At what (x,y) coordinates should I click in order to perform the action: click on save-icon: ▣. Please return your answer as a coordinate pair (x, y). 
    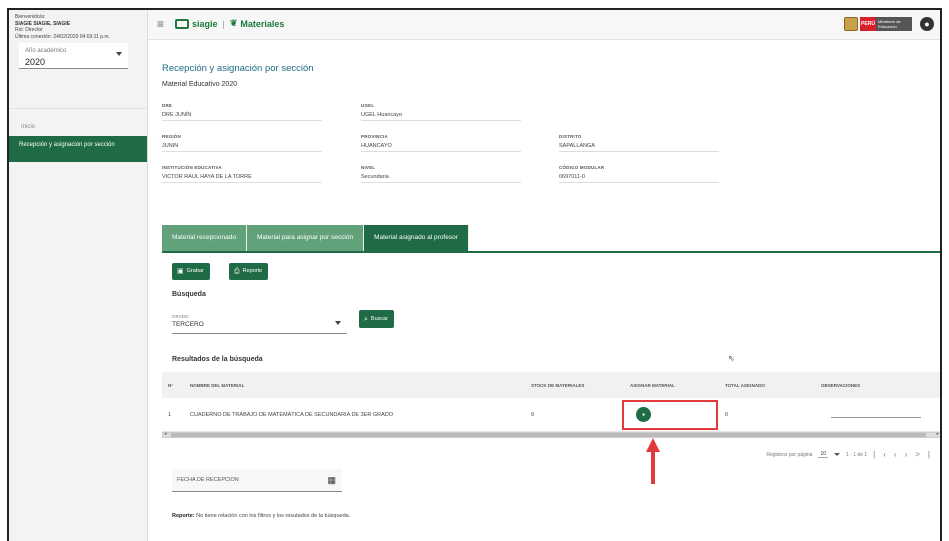
    Looking at the image, I should click on (180, 271).